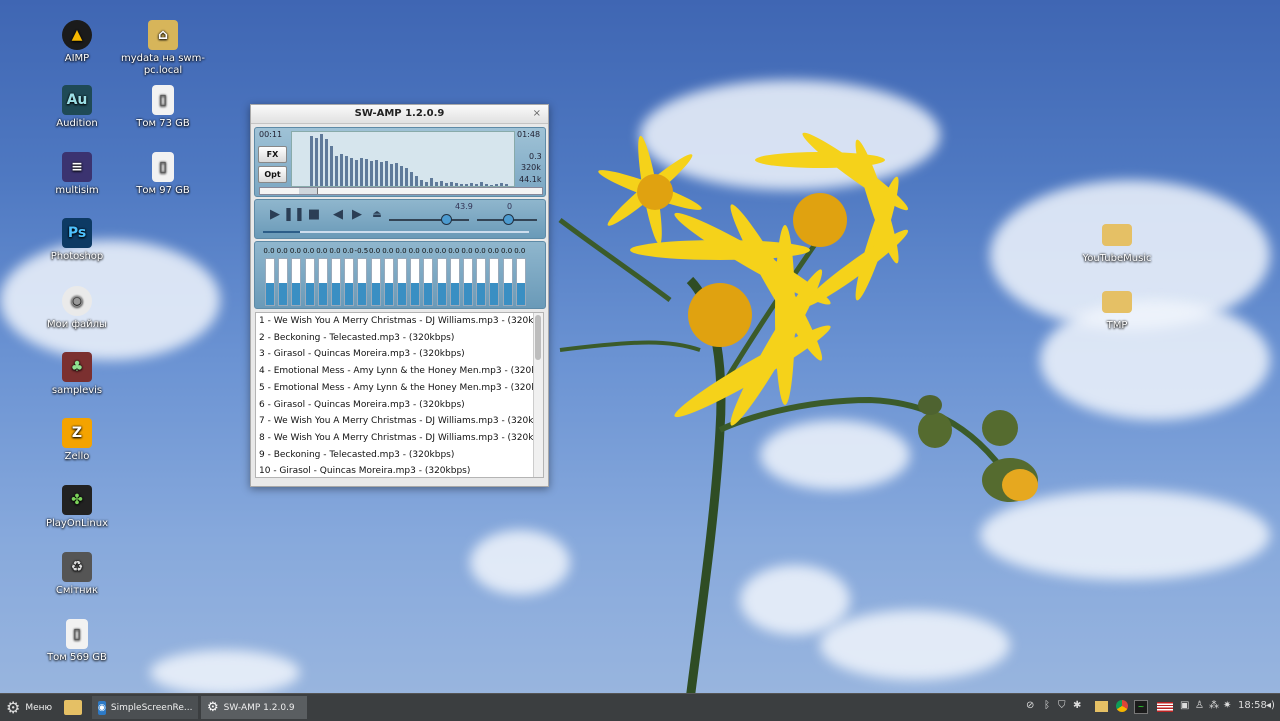 Image resolution: width=1280 pixels, height=721 pixels. I want to click on stop-icon: ■, so click(314, 214).